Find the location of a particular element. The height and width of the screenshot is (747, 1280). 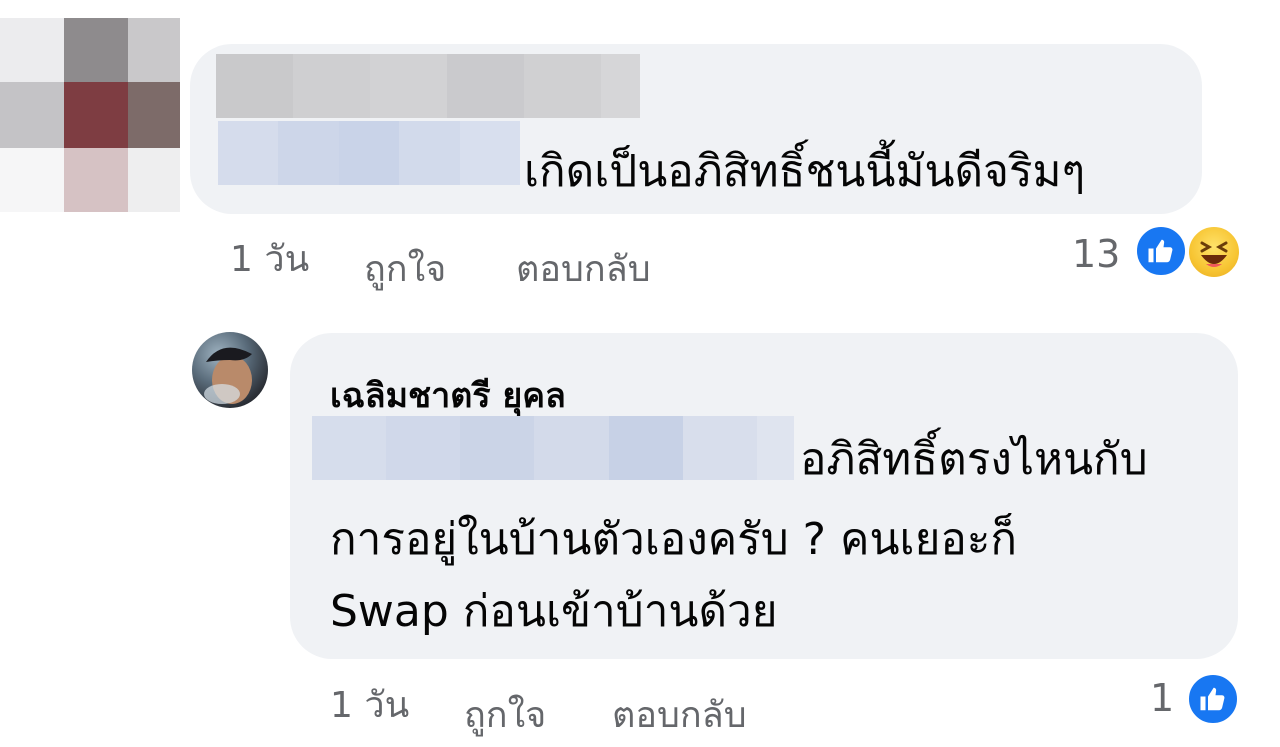

haha-icon is located at coordinates (1214, 252).